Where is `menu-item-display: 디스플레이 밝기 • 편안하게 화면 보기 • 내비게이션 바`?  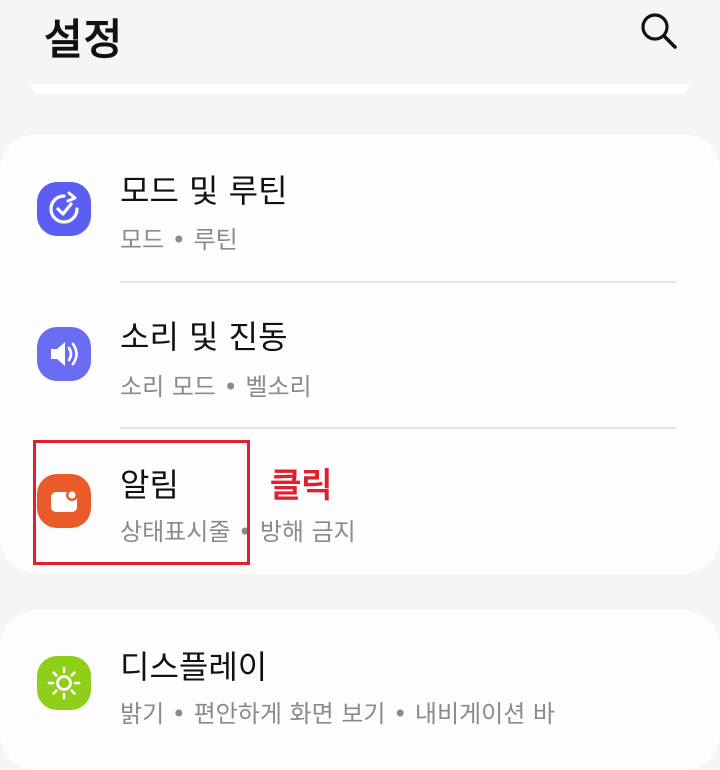 menu-item-display: 디스플레이 밝기 • 편안하게 화면 보기 • 내비게이션 바 is located at coordinates (360, 679).